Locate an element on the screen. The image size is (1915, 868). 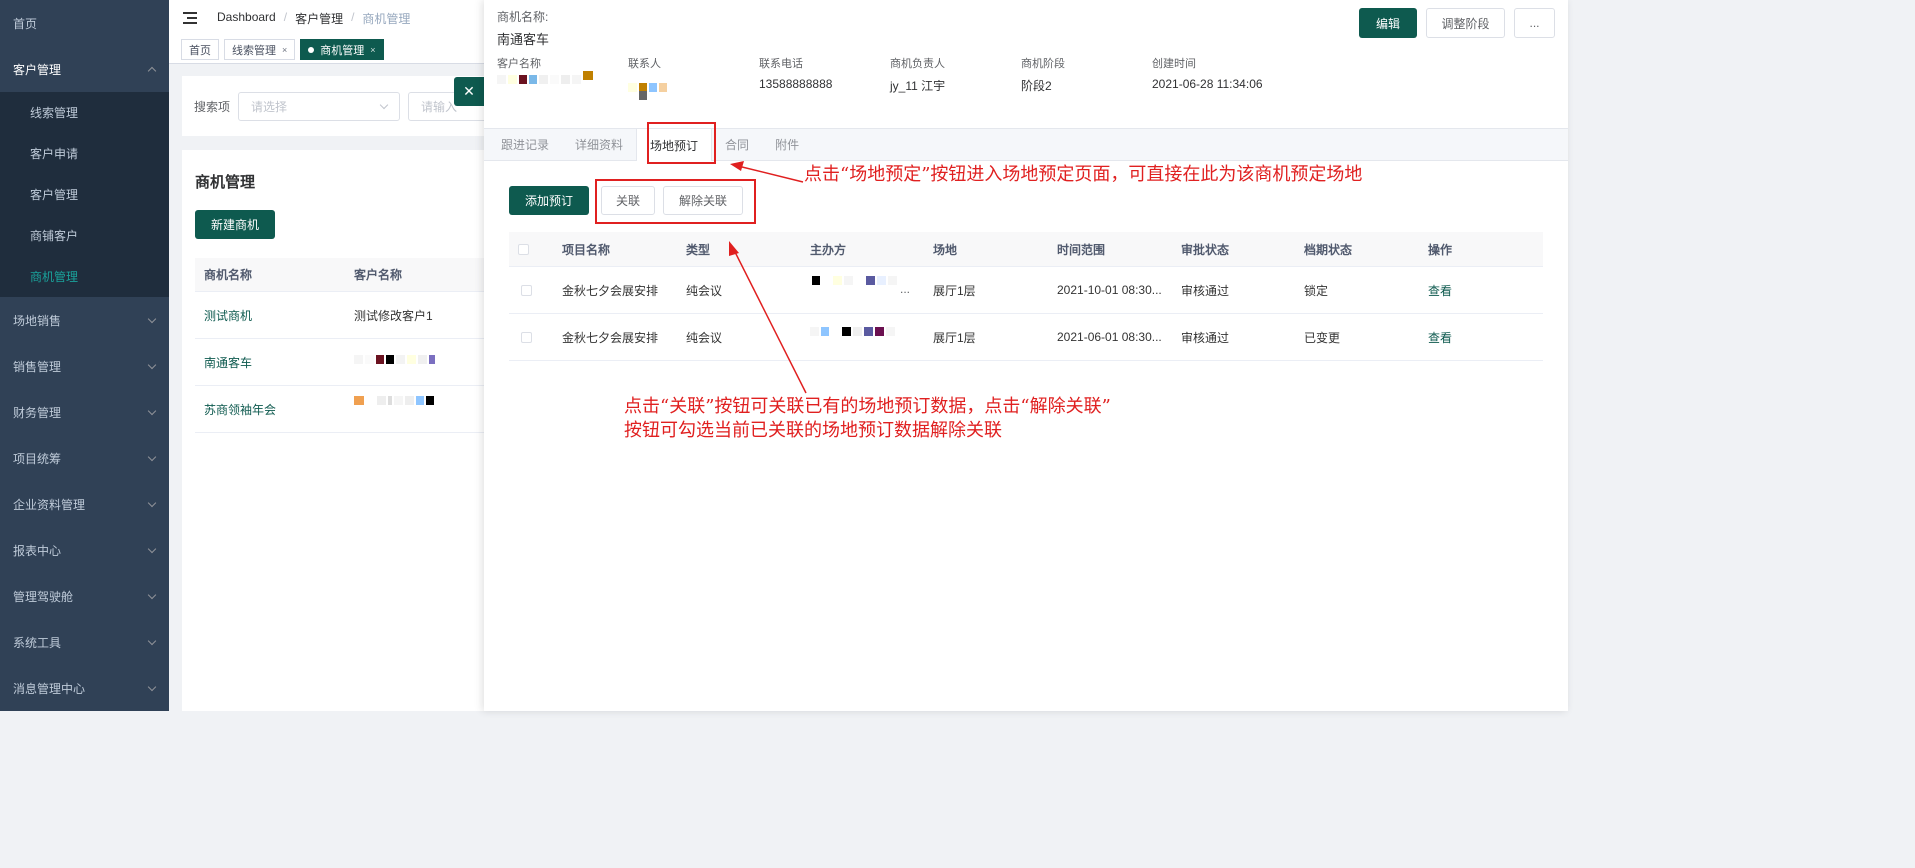
row-select-cell is located at coordinates (535, 337).